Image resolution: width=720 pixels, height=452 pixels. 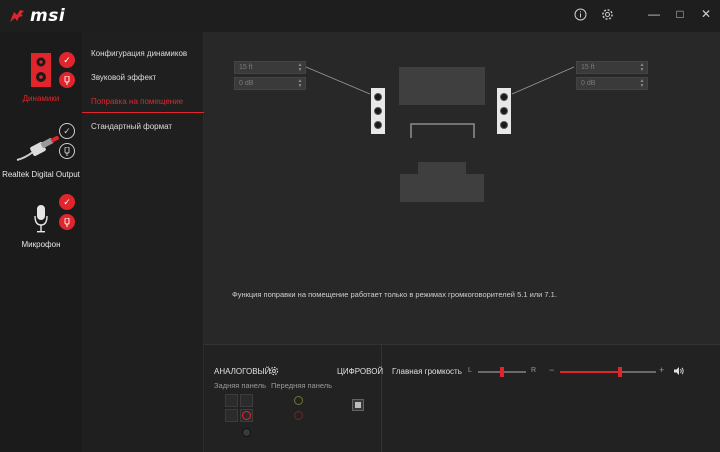 I want to click on menu-item-sound-effect: Звуковой эффект, so click(x=123, y=77).